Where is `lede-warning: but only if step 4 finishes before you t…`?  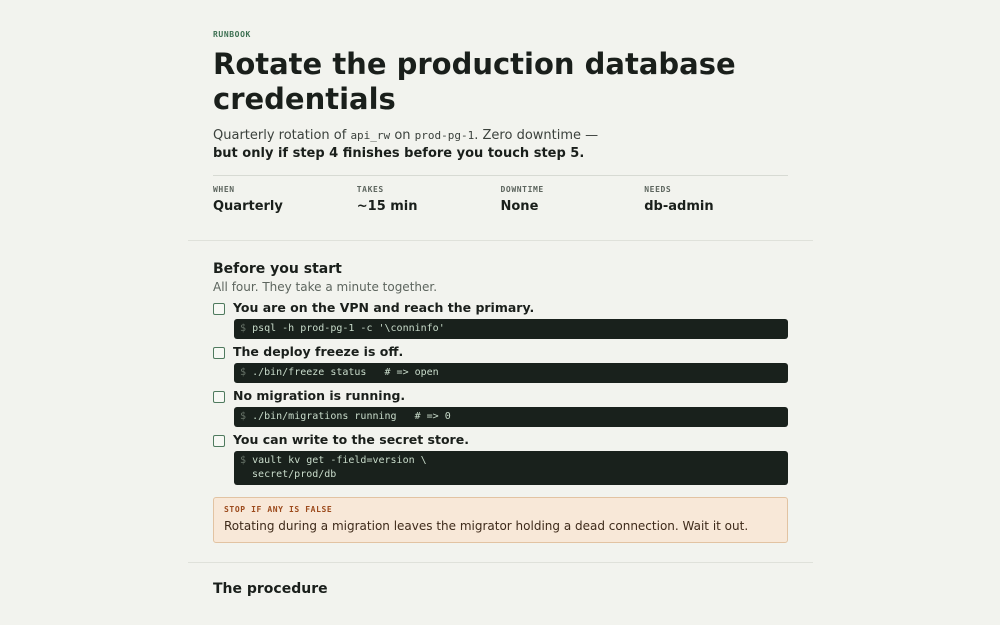 lede-warning: but only if step 4 finishes before you t… is located at coordinates (399, 153).